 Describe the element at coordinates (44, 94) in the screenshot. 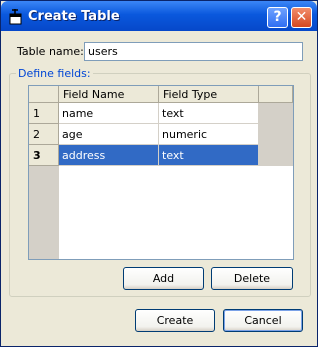

I see `grid-corner-header` at that location.